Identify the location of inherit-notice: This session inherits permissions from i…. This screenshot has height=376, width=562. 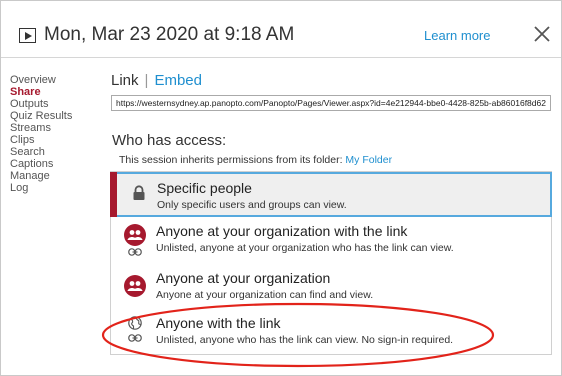
(255, 160).